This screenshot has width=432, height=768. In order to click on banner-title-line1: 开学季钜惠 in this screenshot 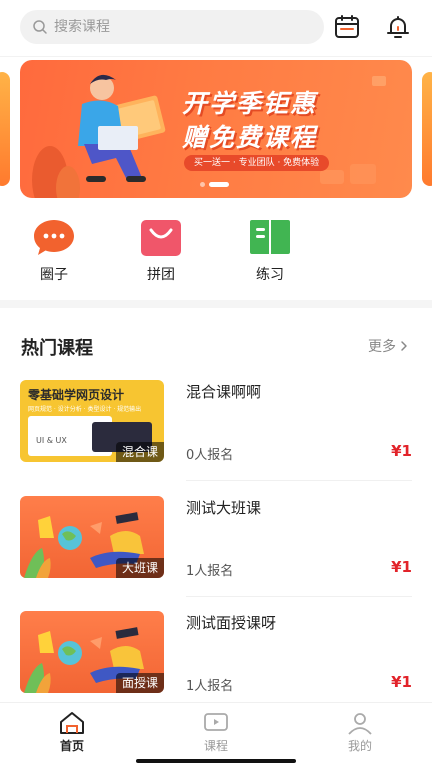, I will do `click(250, 103)`.